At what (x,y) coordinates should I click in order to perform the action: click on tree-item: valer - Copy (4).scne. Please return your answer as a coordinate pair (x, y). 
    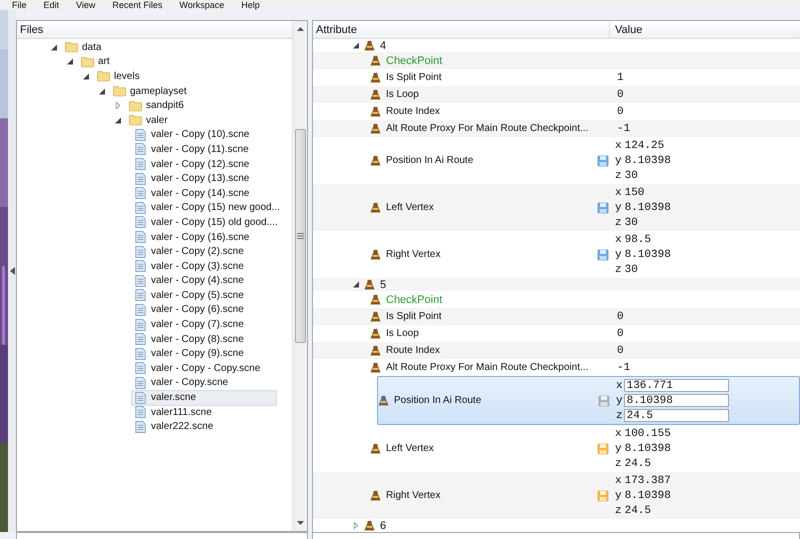
    Looking at the image, I should click on (189, 280).